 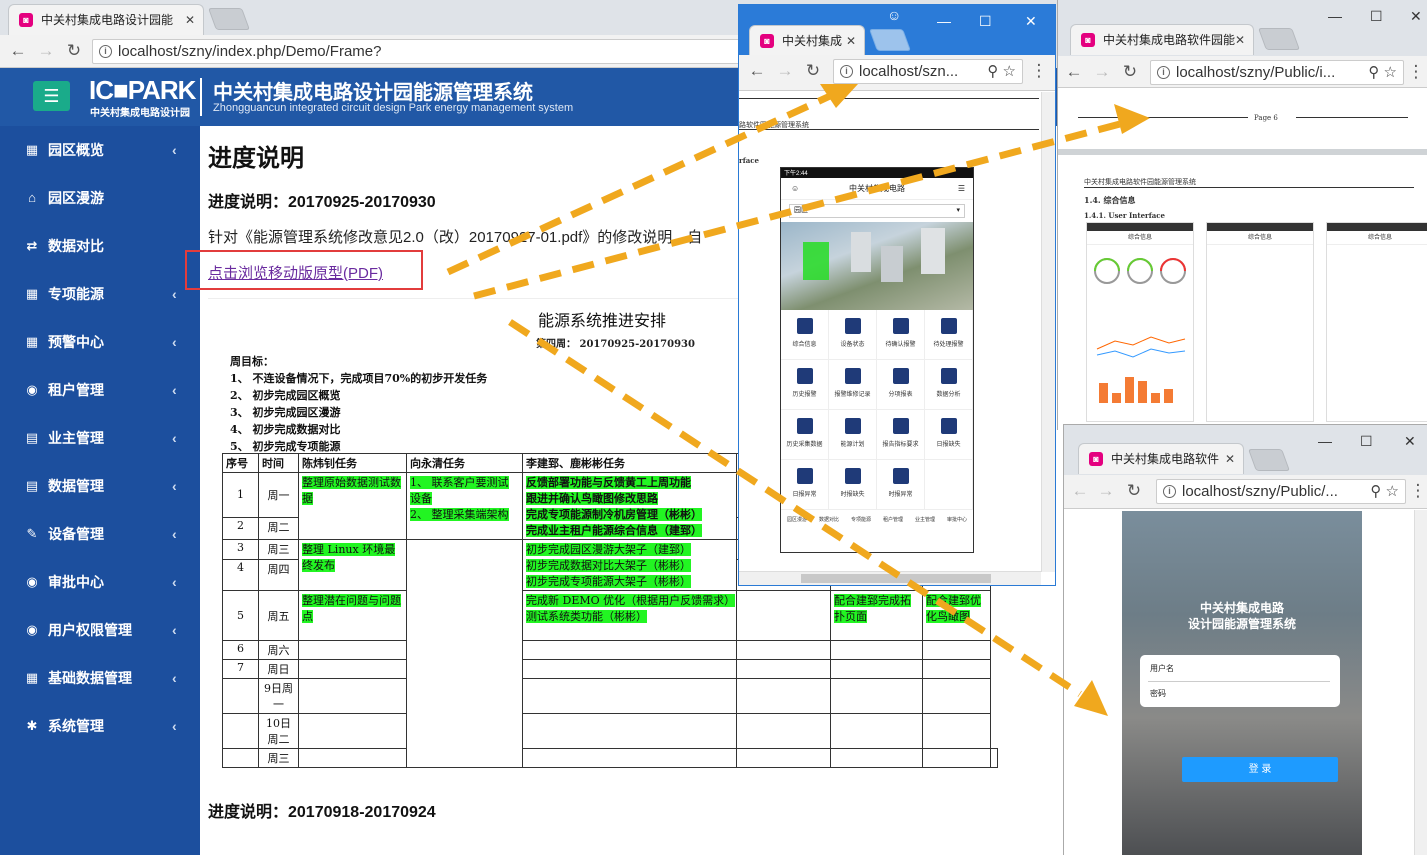 What do you see at coordinates (100, 342) in the screenshot?
I see `sidebar-item: ▦ 预警中心 ‹` at bounding box center [100, 342].